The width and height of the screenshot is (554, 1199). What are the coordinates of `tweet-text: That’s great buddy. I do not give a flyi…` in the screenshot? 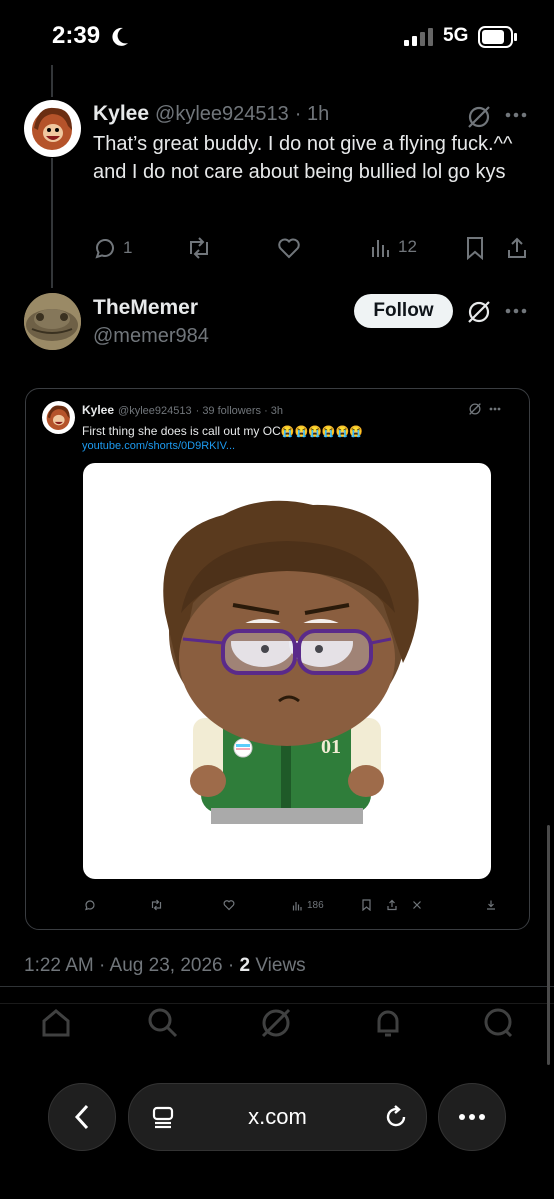 It's located at (303, 158).